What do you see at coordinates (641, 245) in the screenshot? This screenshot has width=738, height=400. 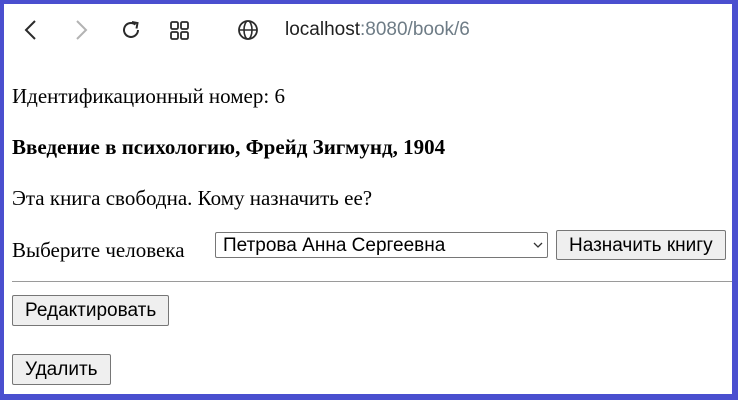 I see `assign-book-button: Назначить книгу` at bounding box center [641, 245].